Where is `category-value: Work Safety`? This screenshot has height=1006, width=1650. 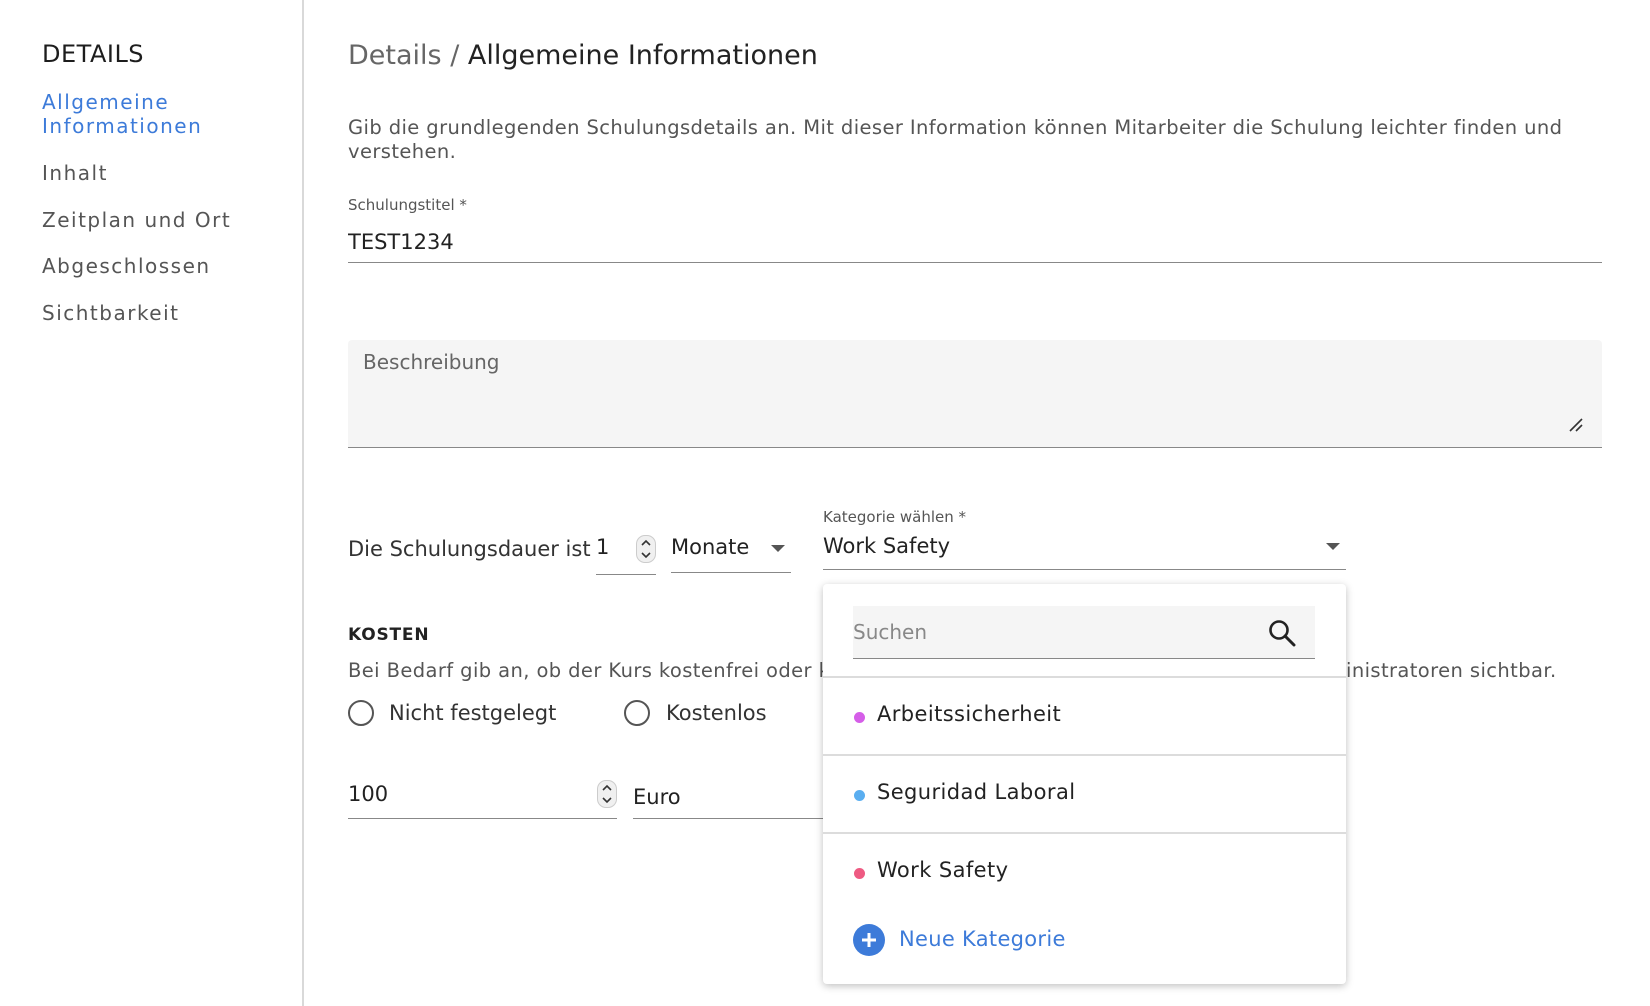
category-value: Work Safety is located at coordinates (887, 546).